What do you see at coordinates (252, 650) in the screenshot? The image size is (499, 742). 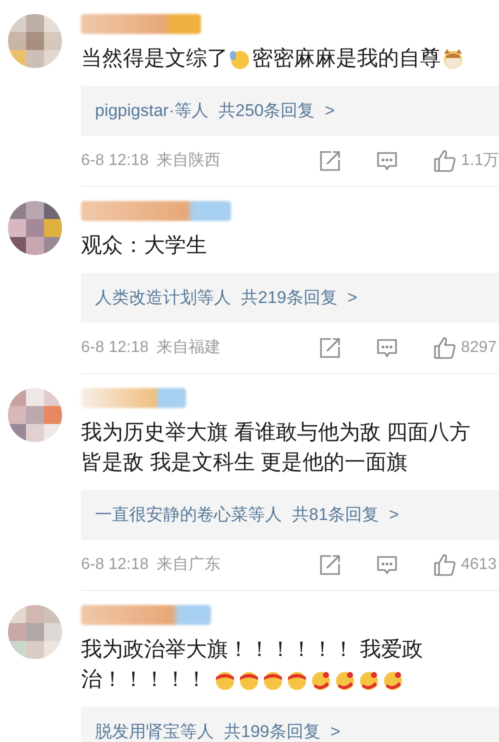 I see `comment-text: 我为政治举大旗！！！！！！ 我爱政` at bounding box center [252, 650].